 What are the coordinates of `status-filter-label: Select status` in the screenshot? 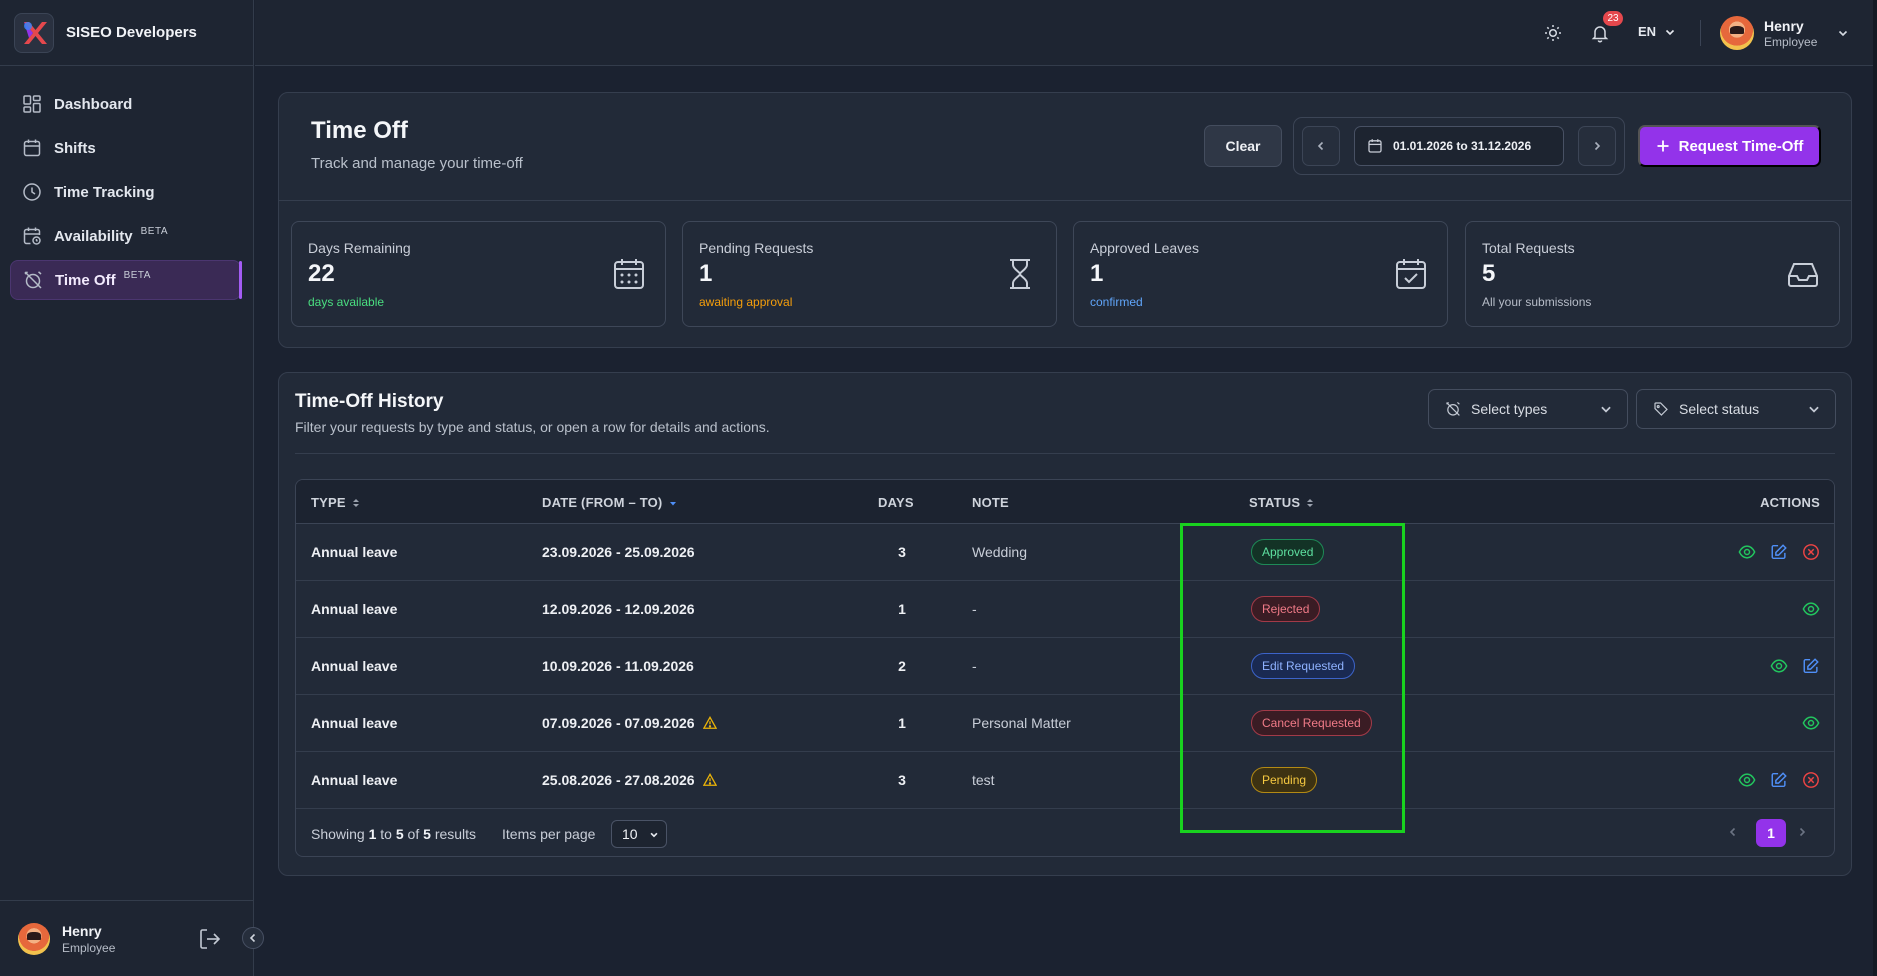 It's located at (1719, 409).